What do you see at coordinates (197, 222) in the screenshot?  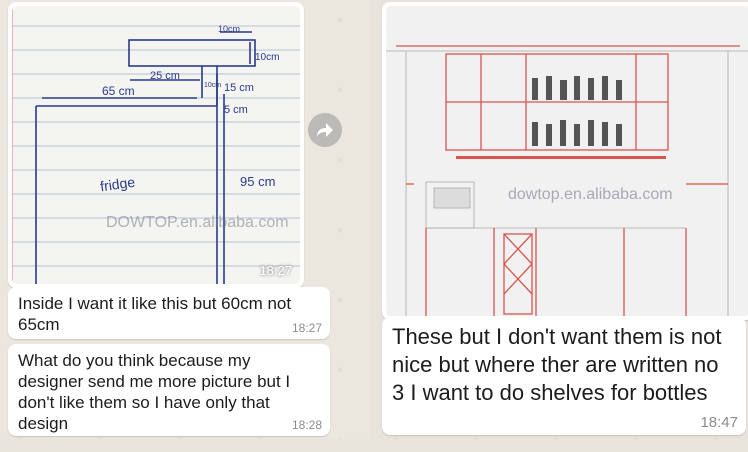 I see `image-watermark: DOWTOP.en.alibaba.com` at bounding box center [197, 222].